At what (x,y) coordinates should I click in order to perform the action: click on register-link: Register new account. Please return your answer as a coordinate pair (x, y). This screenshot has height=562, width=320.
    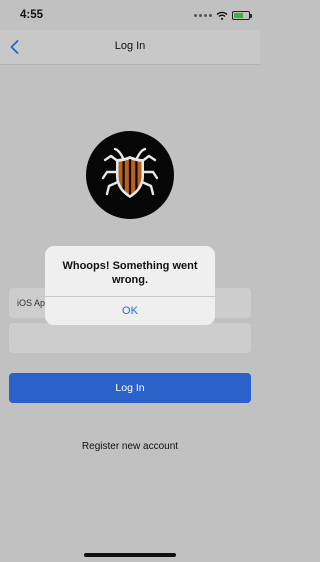
    Looking at the image, I should click on (130, 446).